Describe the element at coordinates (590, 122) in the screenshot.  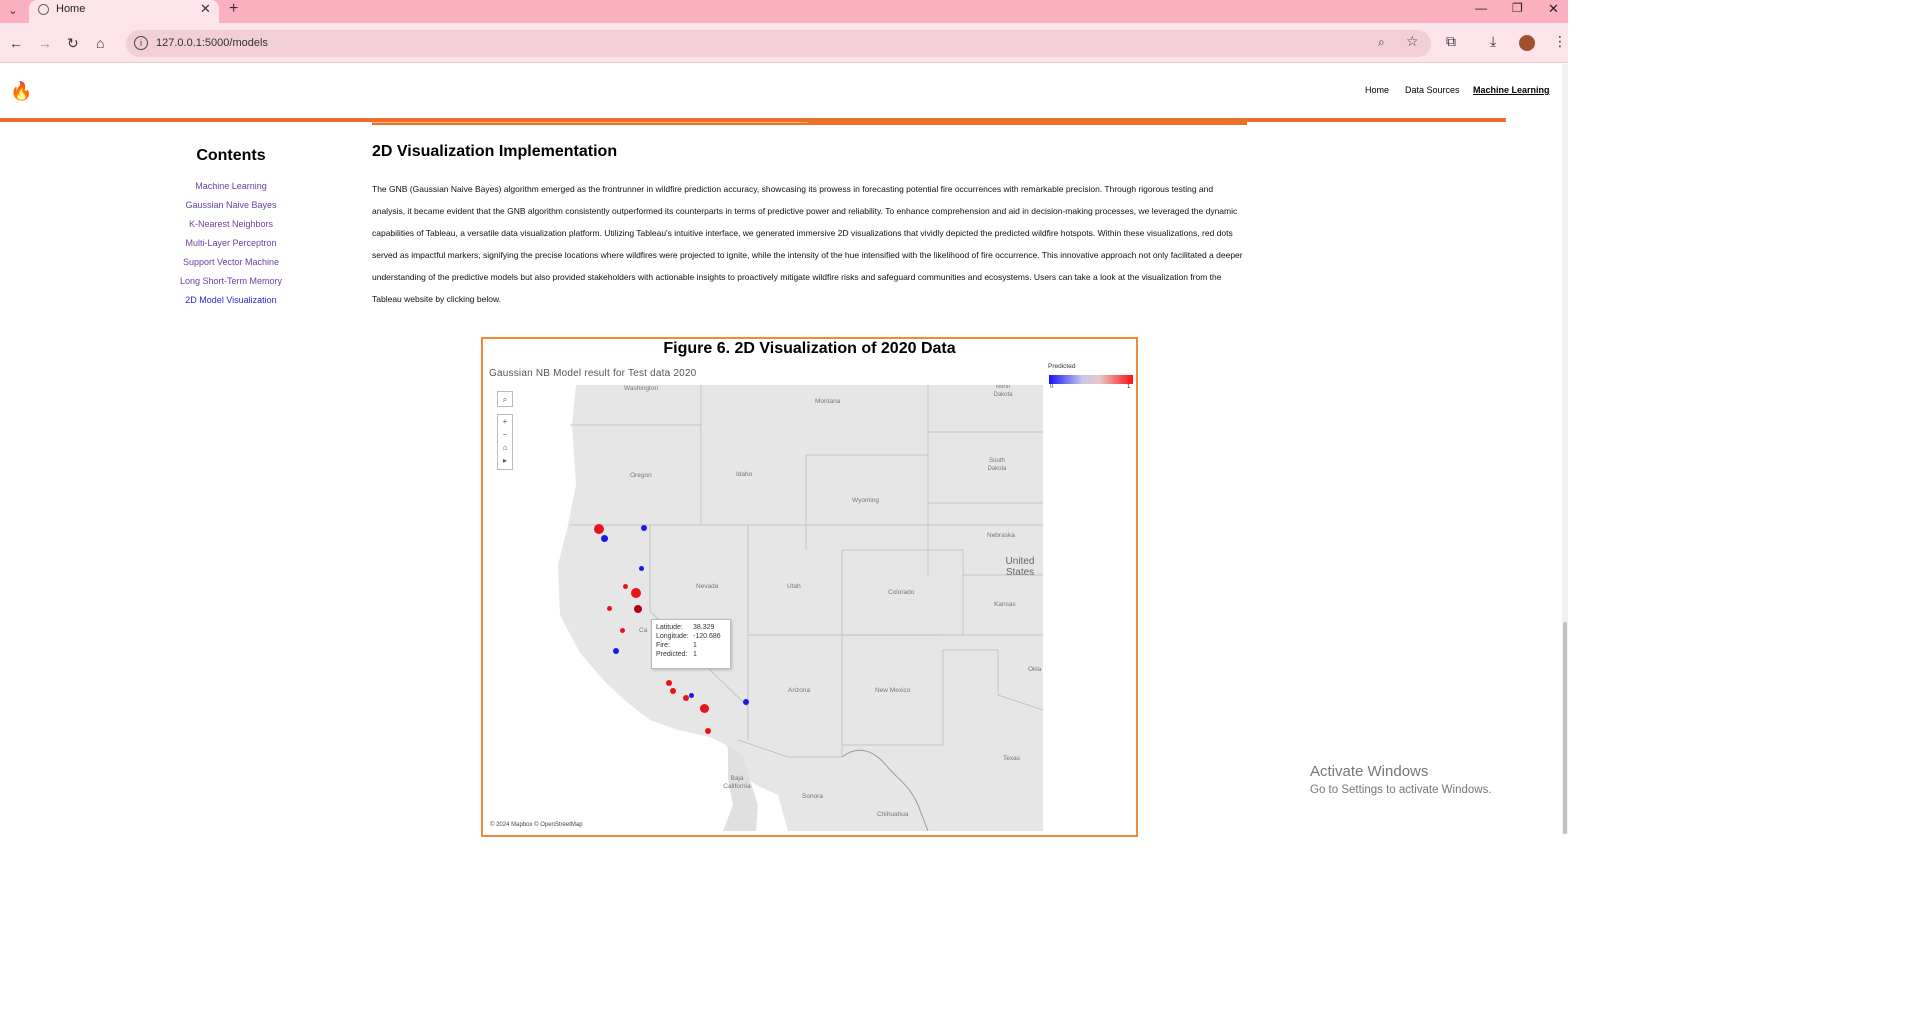
I see `section-divider-highlight` at that location.